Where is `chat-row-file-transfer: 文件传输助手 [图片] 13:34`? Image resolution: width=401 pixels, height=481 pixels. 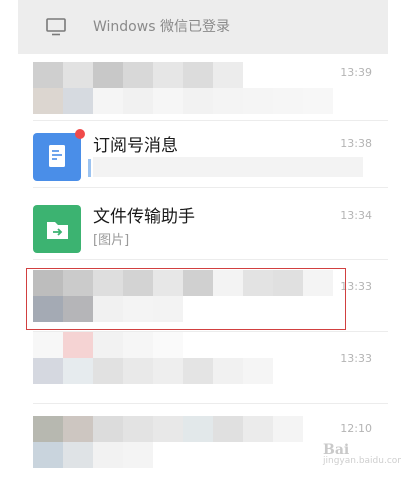
chat-row-file-transfer: 文件传输助手 [图片] 13:34 is located at coordinates (203, 224).